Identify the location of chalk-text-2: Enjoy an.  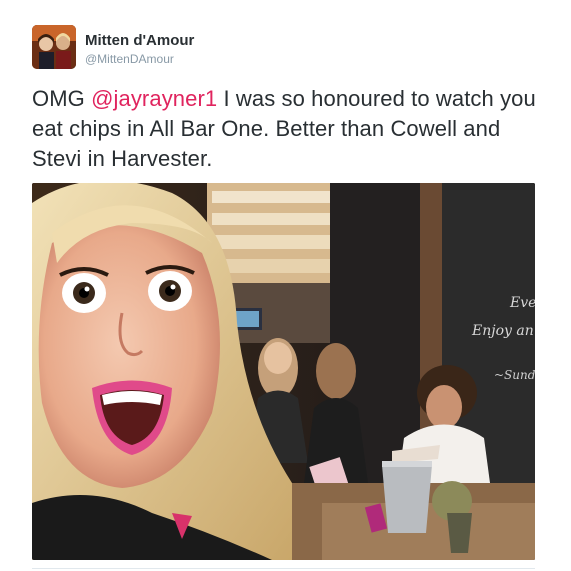
(502, 331).